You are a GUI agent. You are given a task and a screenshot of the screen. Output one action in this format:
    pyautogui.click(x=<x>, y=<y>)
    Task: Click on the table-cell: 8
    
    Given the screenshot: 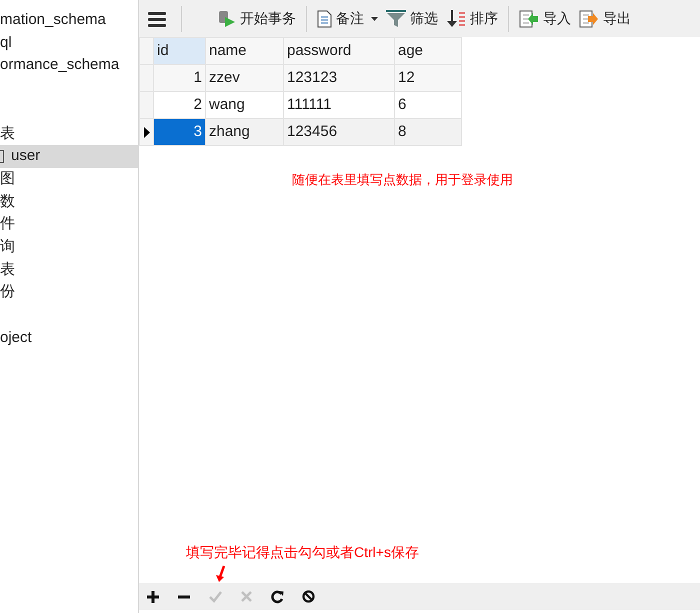 What is the action you would take?
    pyautogui.click(x=428, y=132)
    